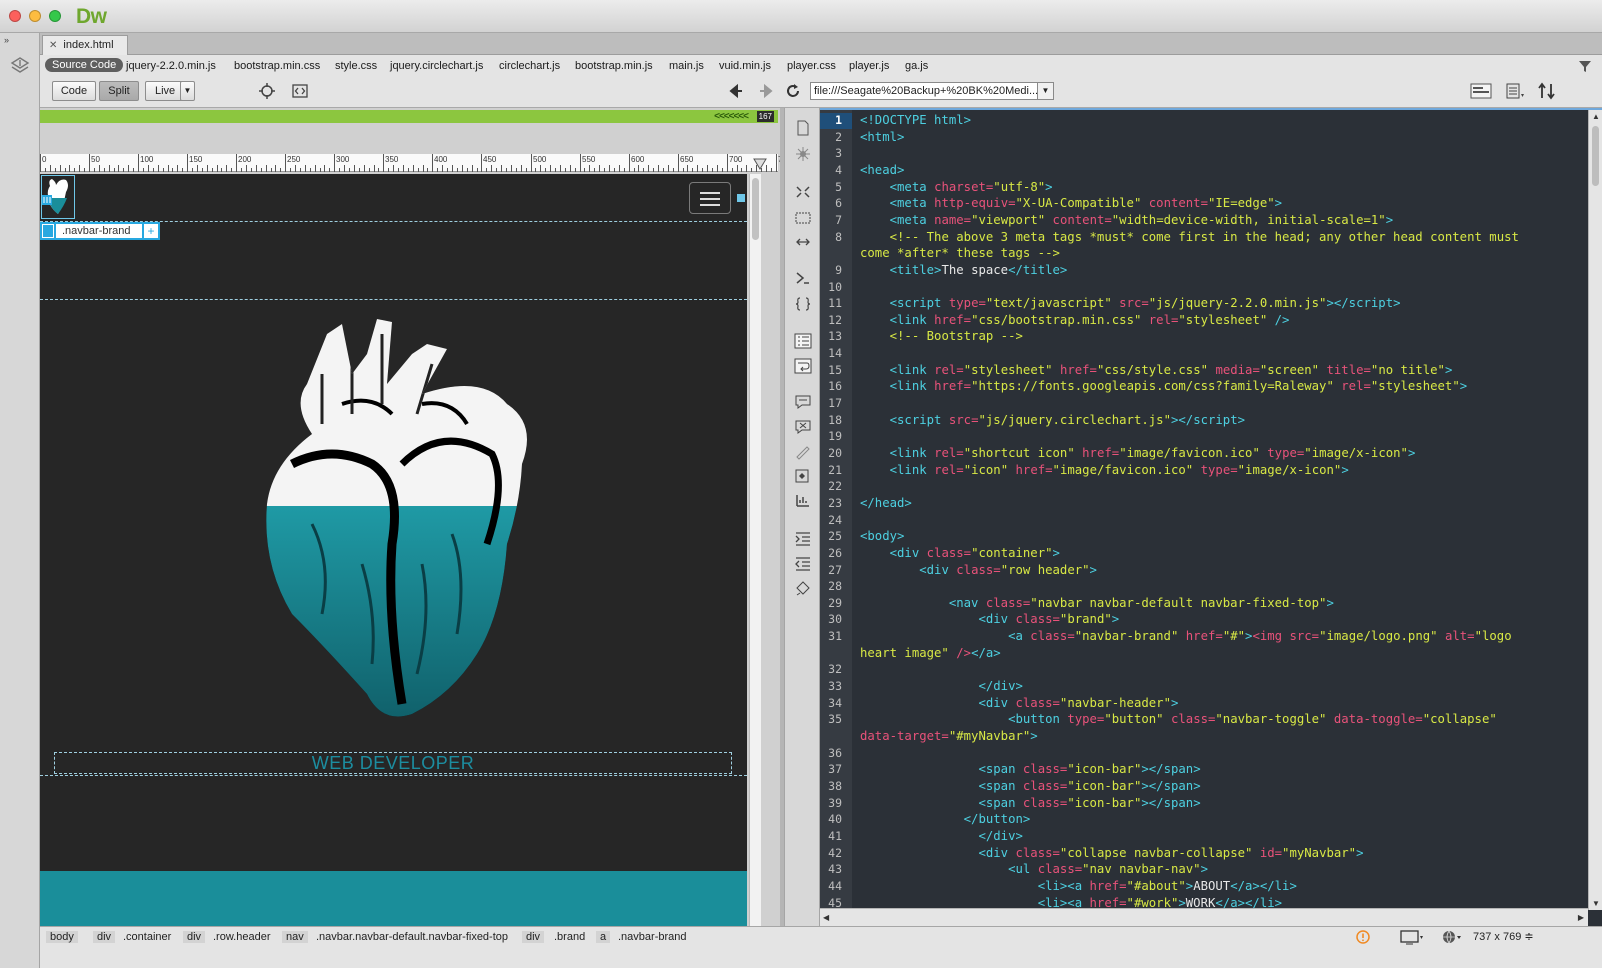 Image resolution: width=1602 pixels, height=968 pixels. What do you see at coordinates (755, 209) in the screenshot?
I see `scroll-thumb` at bounding box center [755, 209].